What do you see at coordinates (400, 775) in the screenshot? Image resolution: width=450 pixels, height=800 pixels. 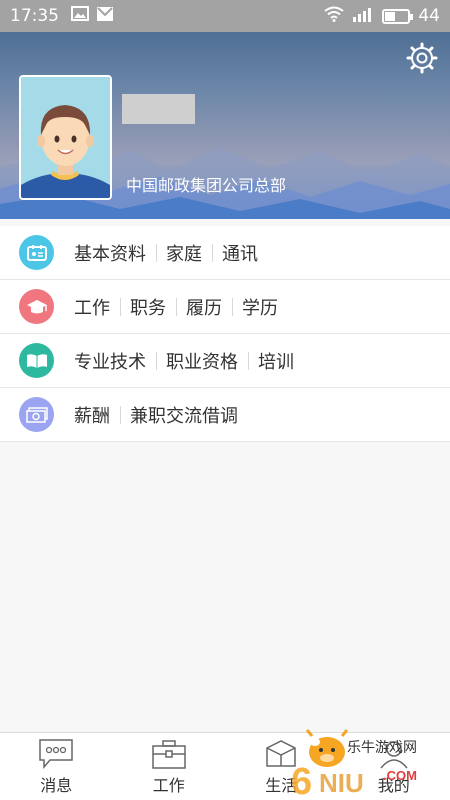 I see `svg-text: .COM` at bounding box center [400, 775].